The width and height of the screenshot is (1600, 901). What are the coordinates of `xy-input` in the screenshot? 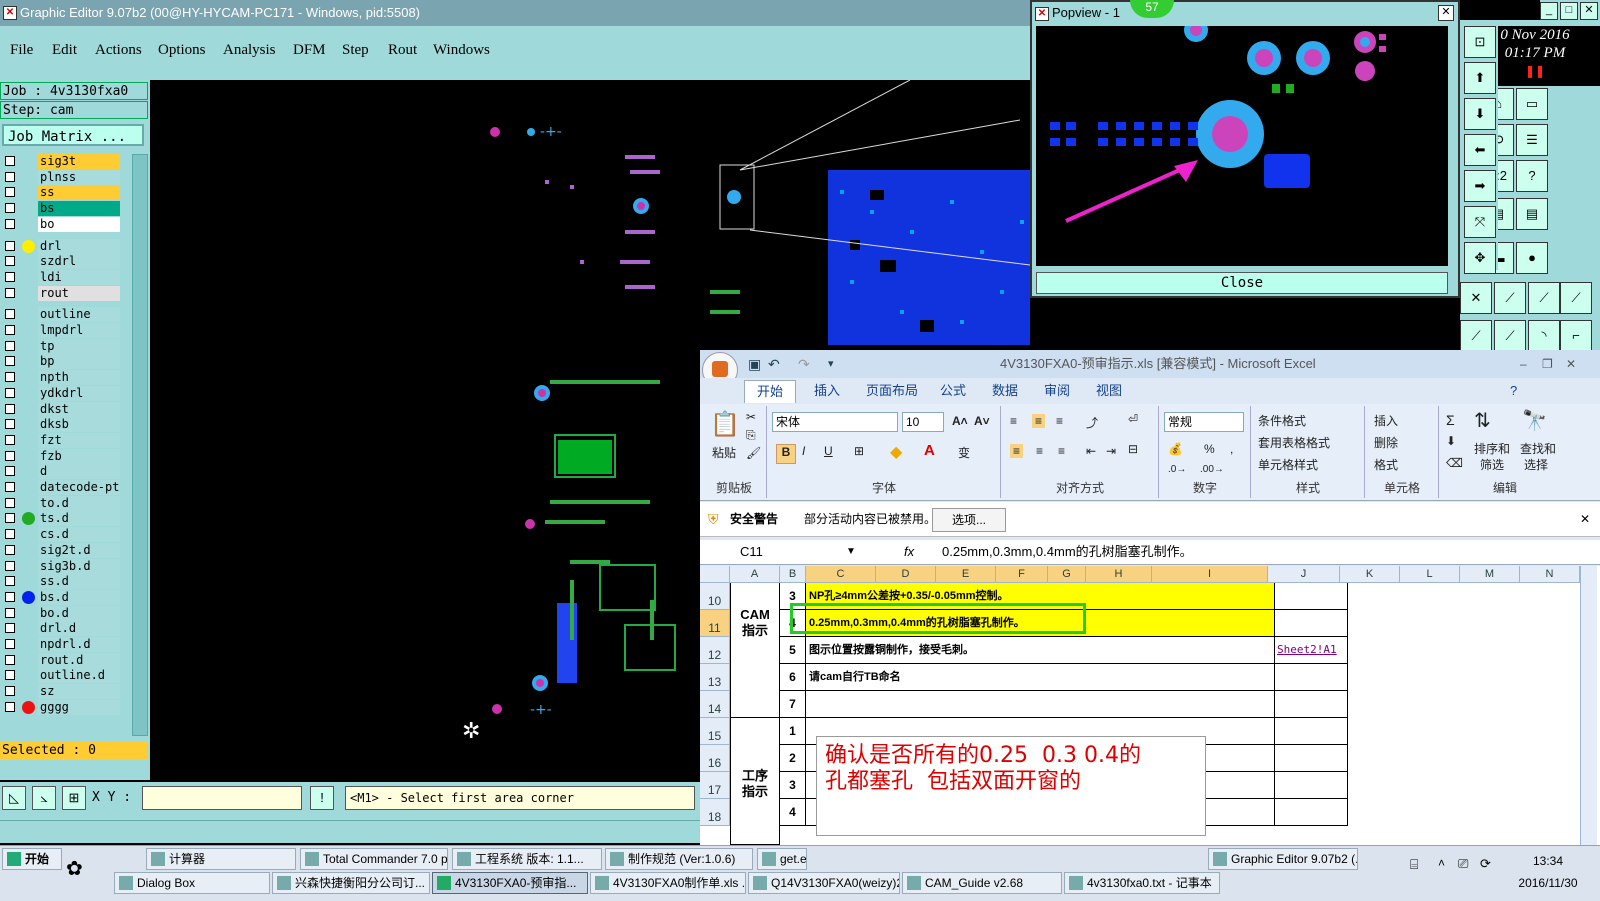 It's located at (222, 798).